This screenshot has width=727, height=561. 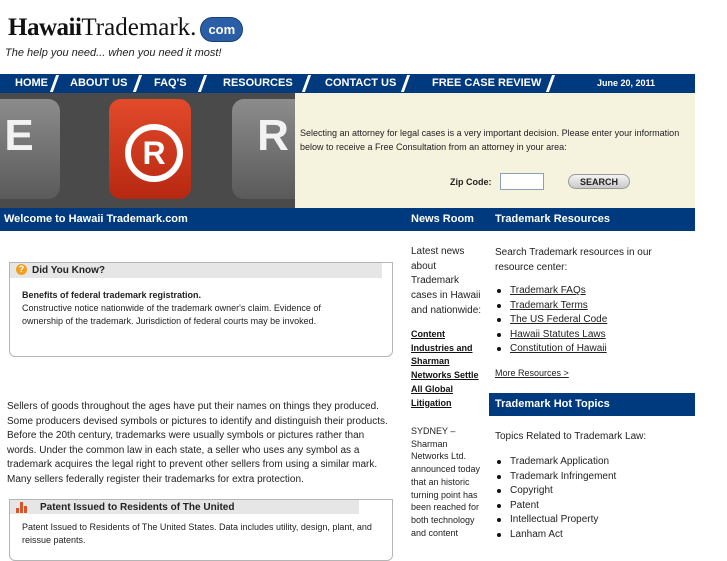 I want to click on nav-date: June 20, 2011, so click(x=626, y=83).